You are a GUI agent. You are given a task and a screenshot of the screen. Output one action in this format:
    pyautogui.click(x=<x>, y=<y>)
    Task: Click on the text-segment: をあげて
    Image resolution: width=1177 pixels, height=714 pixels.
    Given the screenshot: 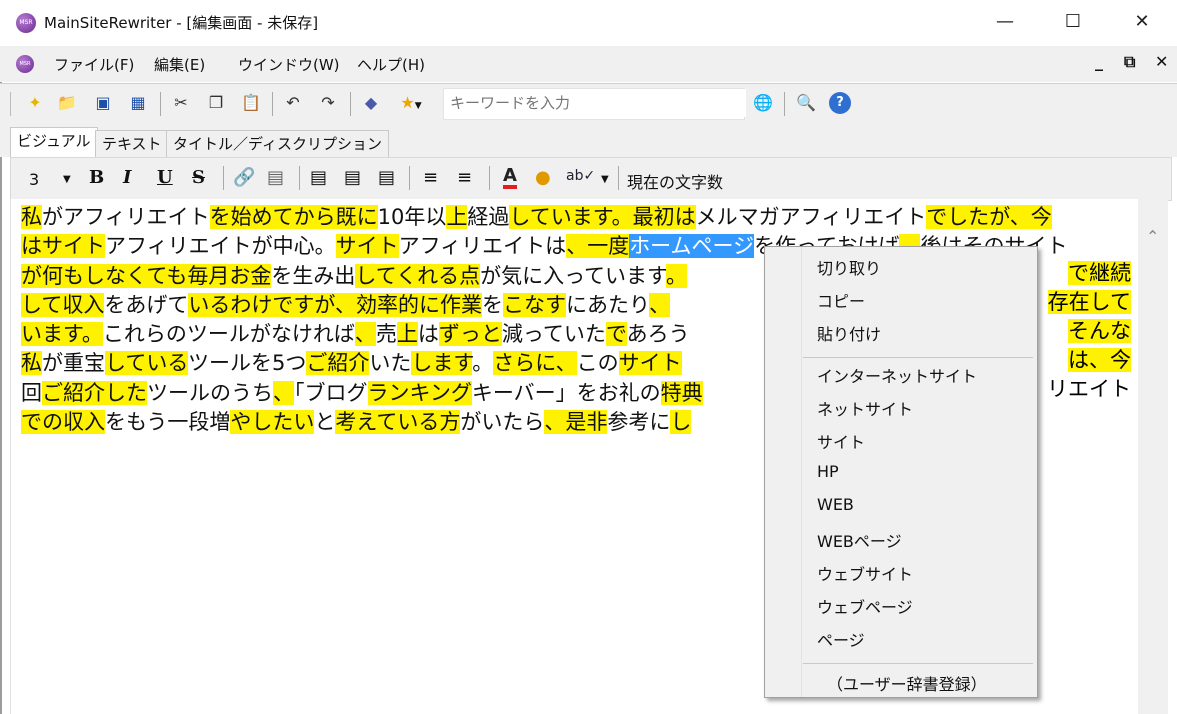 What is the action you would take?
    pyautogui.click(x=146, y=304)
    